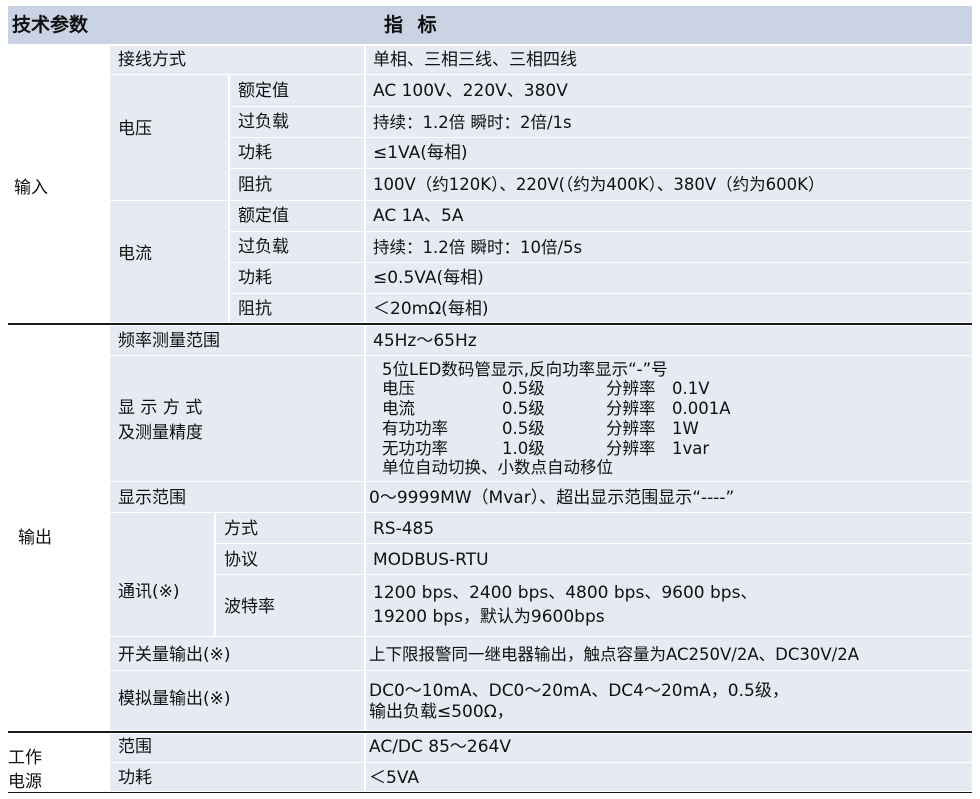 This screenshot has width=980, height=799. Describe the element at coordinates (50, 25) in the screenshot. I see `header-col-params: 技术参数` at that location.